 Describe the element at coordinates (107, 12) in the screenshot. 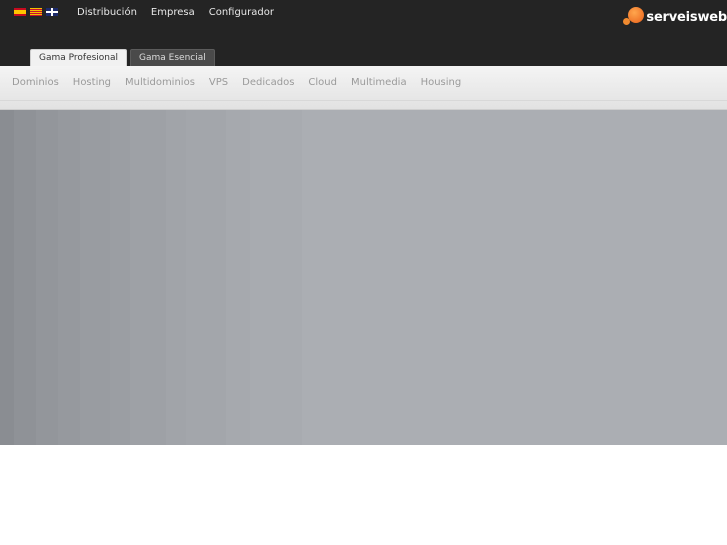

I see `nav-link-distribucion: Distribución` at that location.